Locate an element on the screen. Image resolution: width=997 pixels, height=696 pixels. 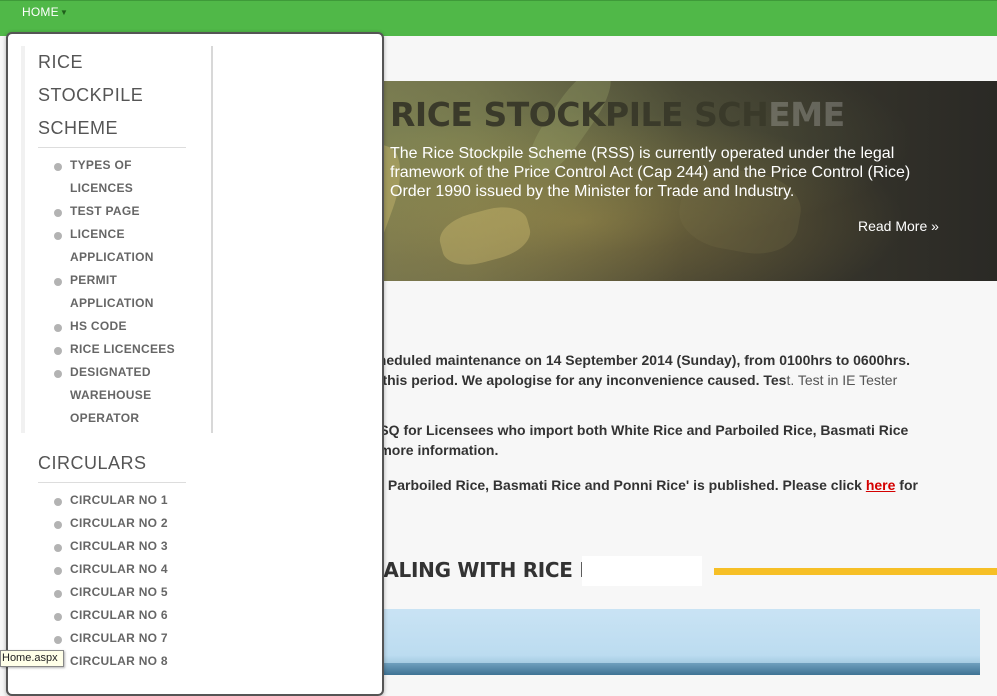
notice-psq-line2: r more information. is located at coordinates (434, 450).